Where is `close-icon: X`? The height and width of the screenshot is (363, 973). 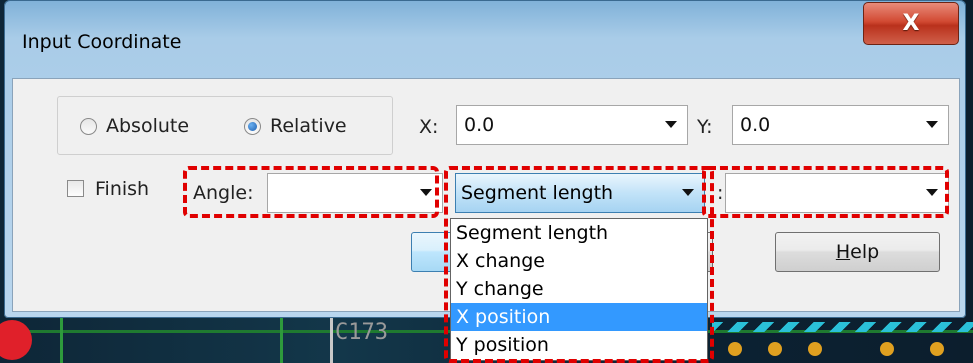 close-icon: X is located at coordinates (911, 23).